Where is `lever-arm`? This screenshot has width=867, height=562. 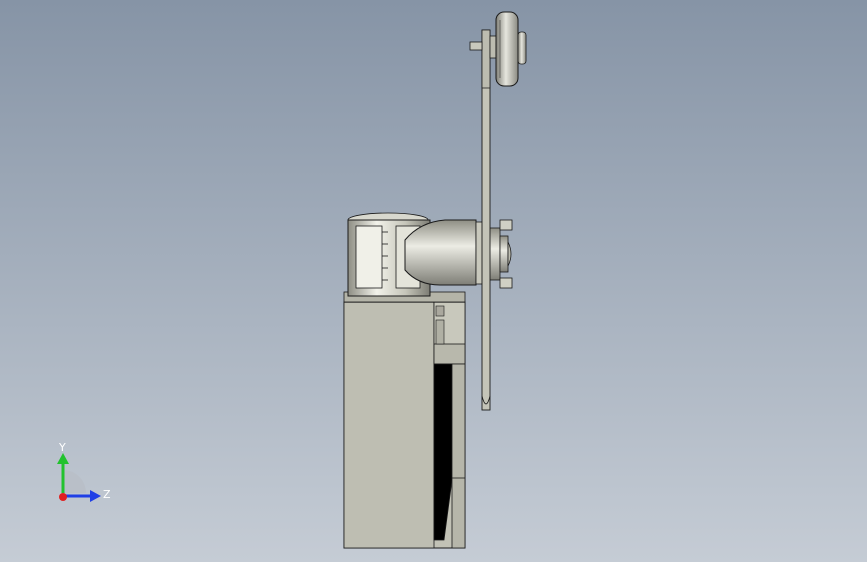 lever-arm is located at coordinates (486, 220).